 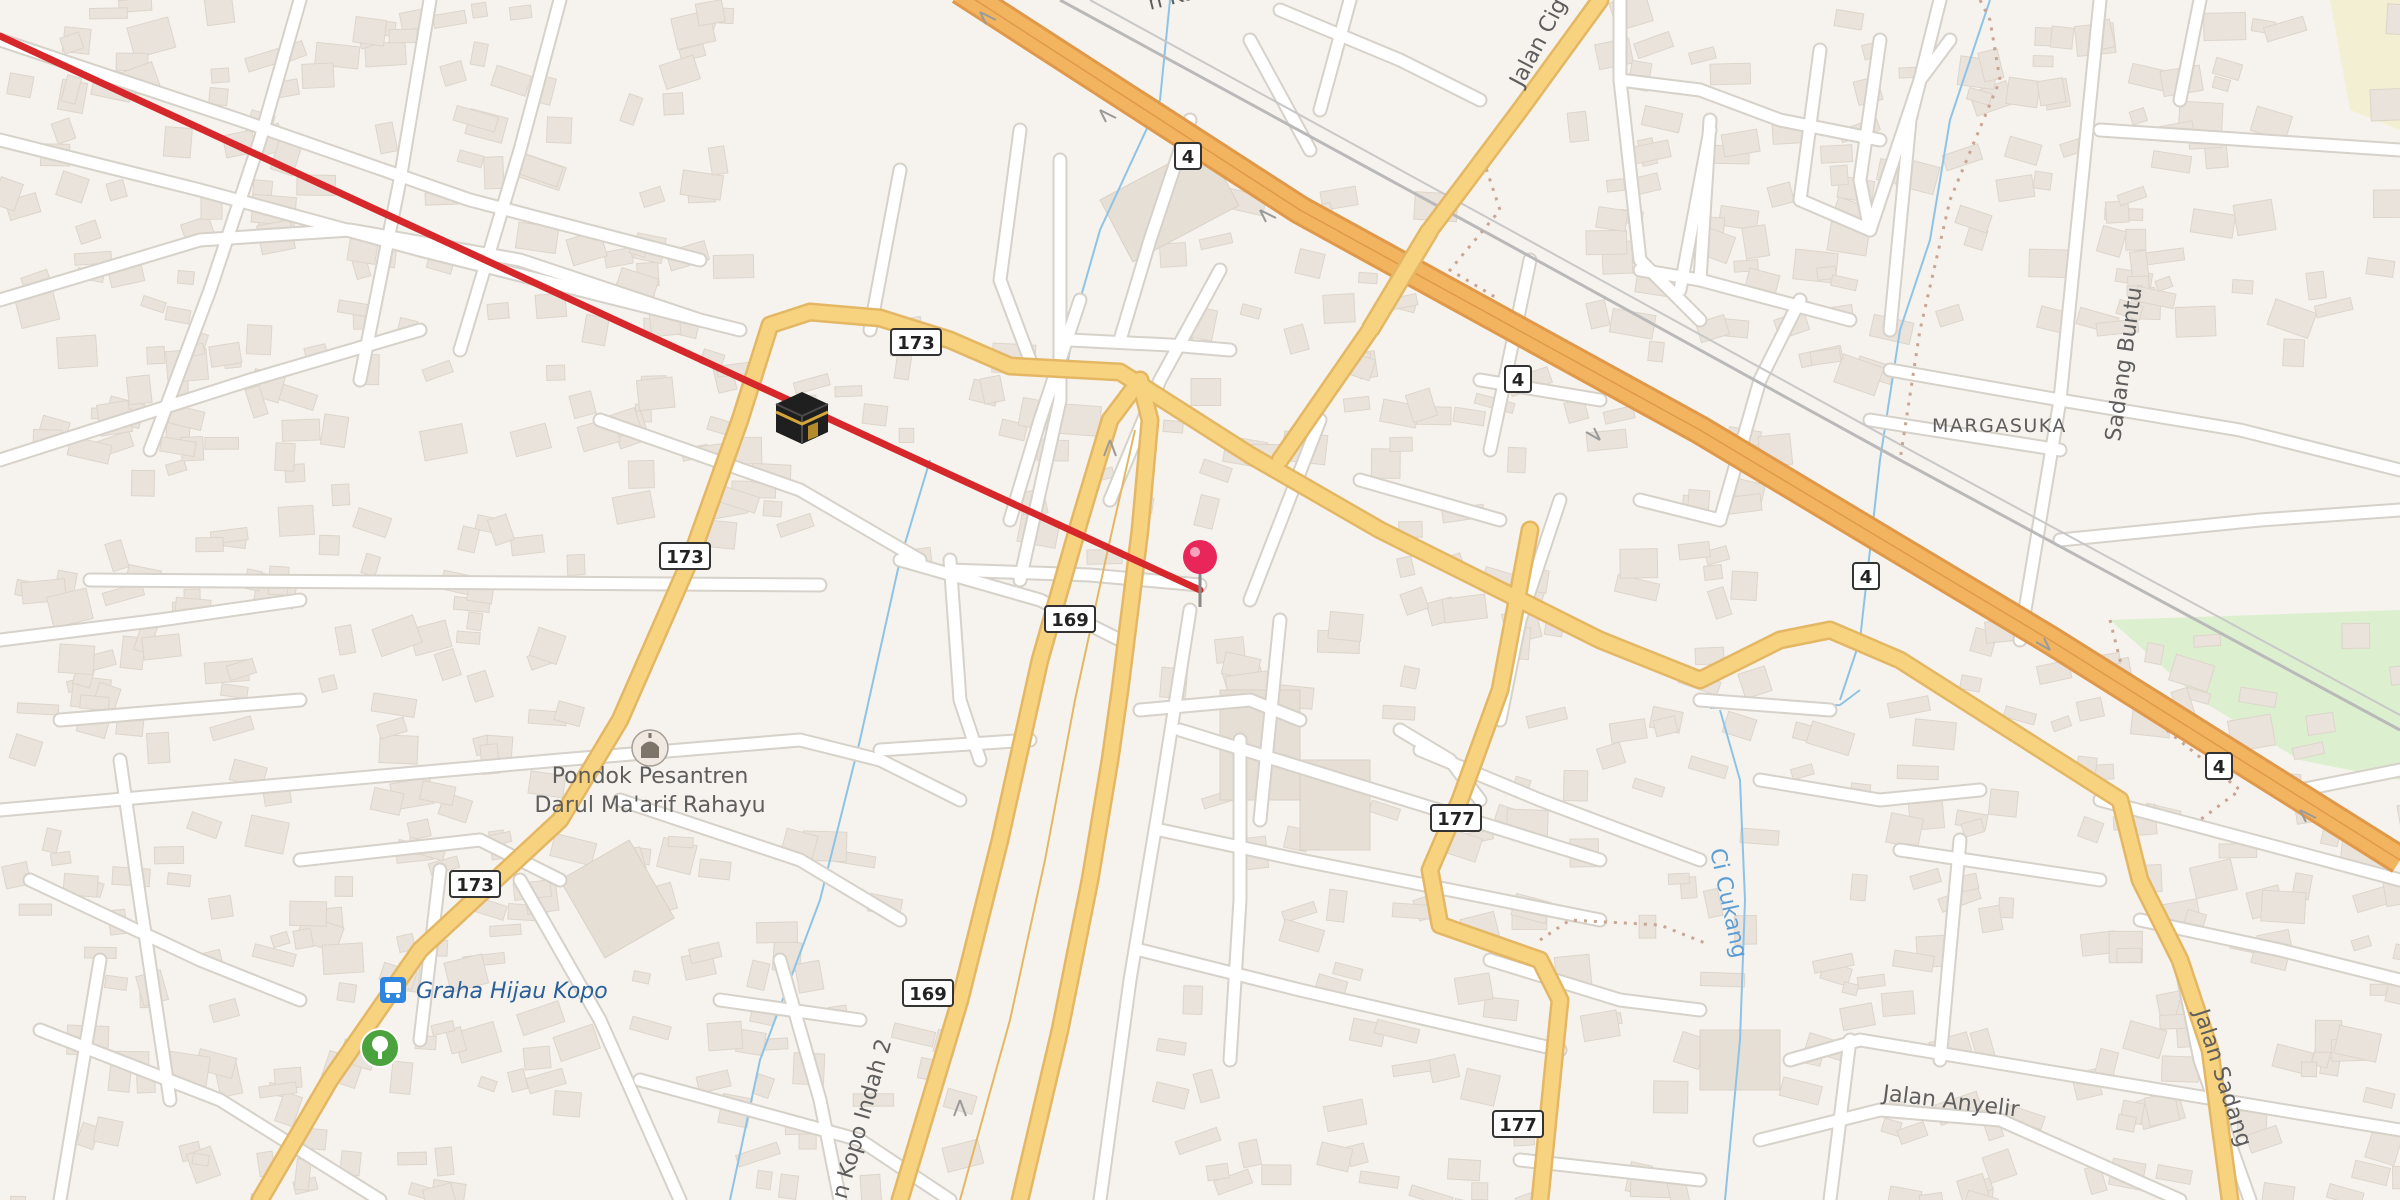 I want to click on label-margasuka: MARGASUKA, so click(x=1999, y=426).